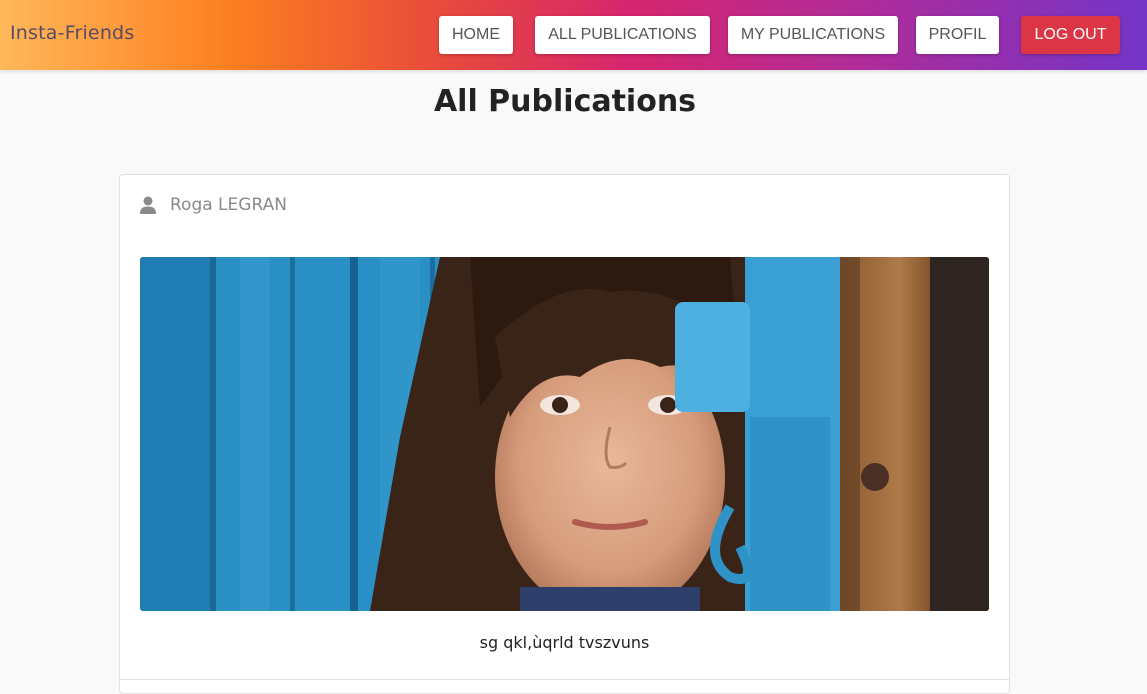  I want to click on nav-profil-button: PROFIL, so click(957, 35).